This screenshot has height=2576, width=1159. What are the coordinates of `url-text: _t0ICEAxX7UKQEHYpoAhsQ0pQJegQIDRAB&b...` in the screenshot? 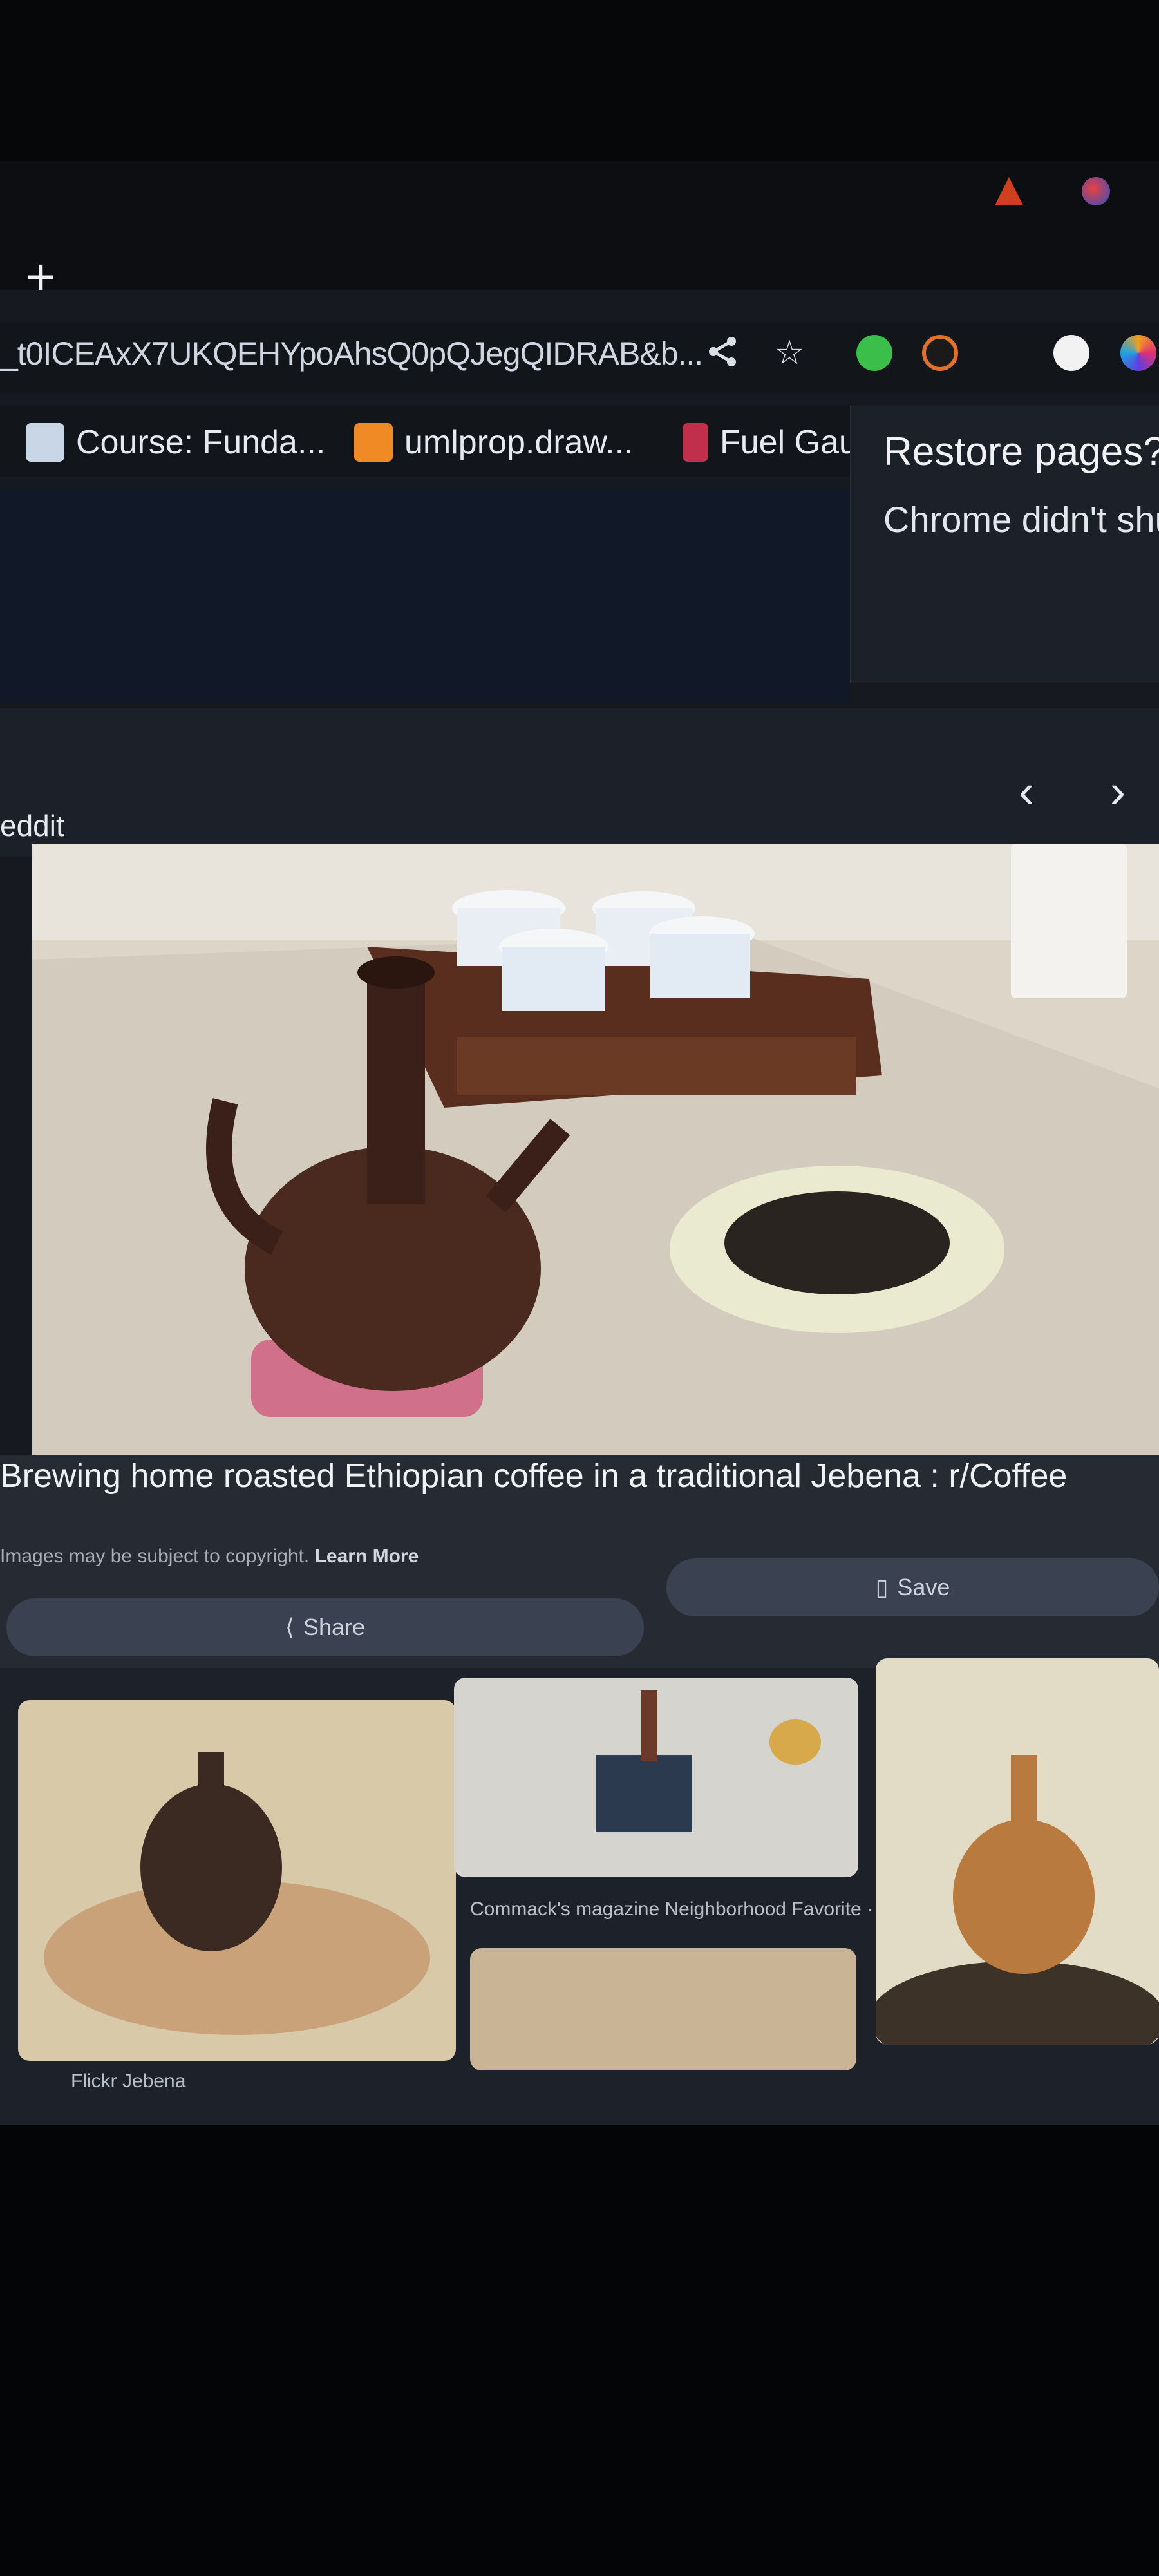 It's located at (351, 353).